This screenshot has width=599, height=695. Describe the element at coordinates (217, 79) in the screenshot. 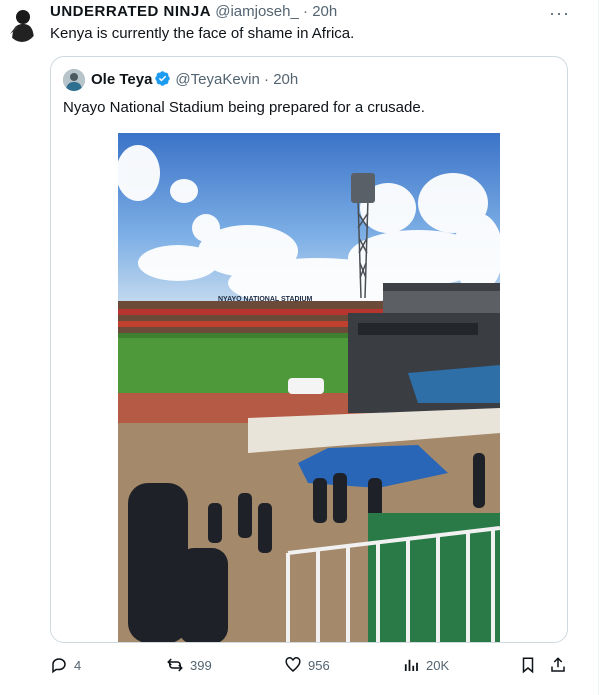

I see `quote-author-handle: @TeyaKevin` at that location.